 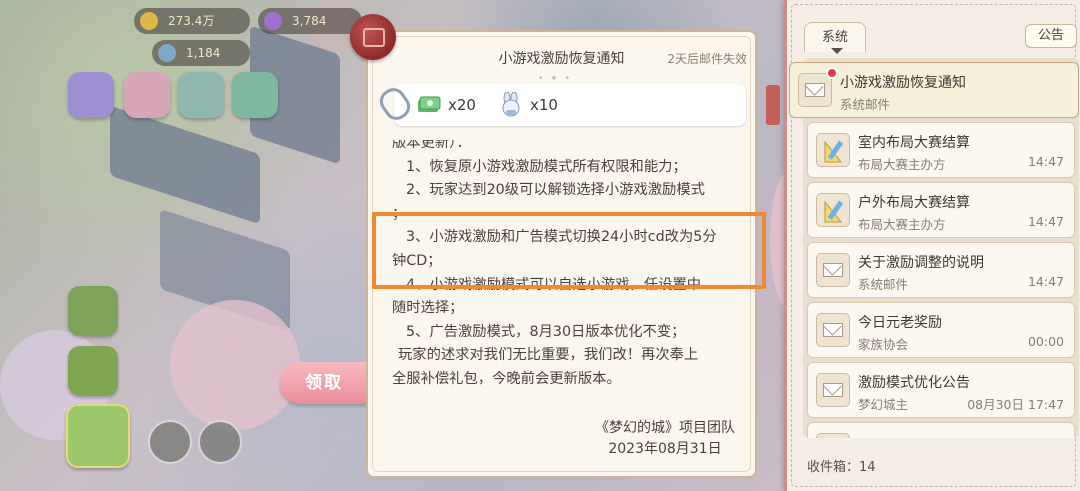 What do you see at coordinates (665, 428) in the screenshot?
I see `signature-team: 《梦幻的城》项目团队` at bounding box center [665, 428].